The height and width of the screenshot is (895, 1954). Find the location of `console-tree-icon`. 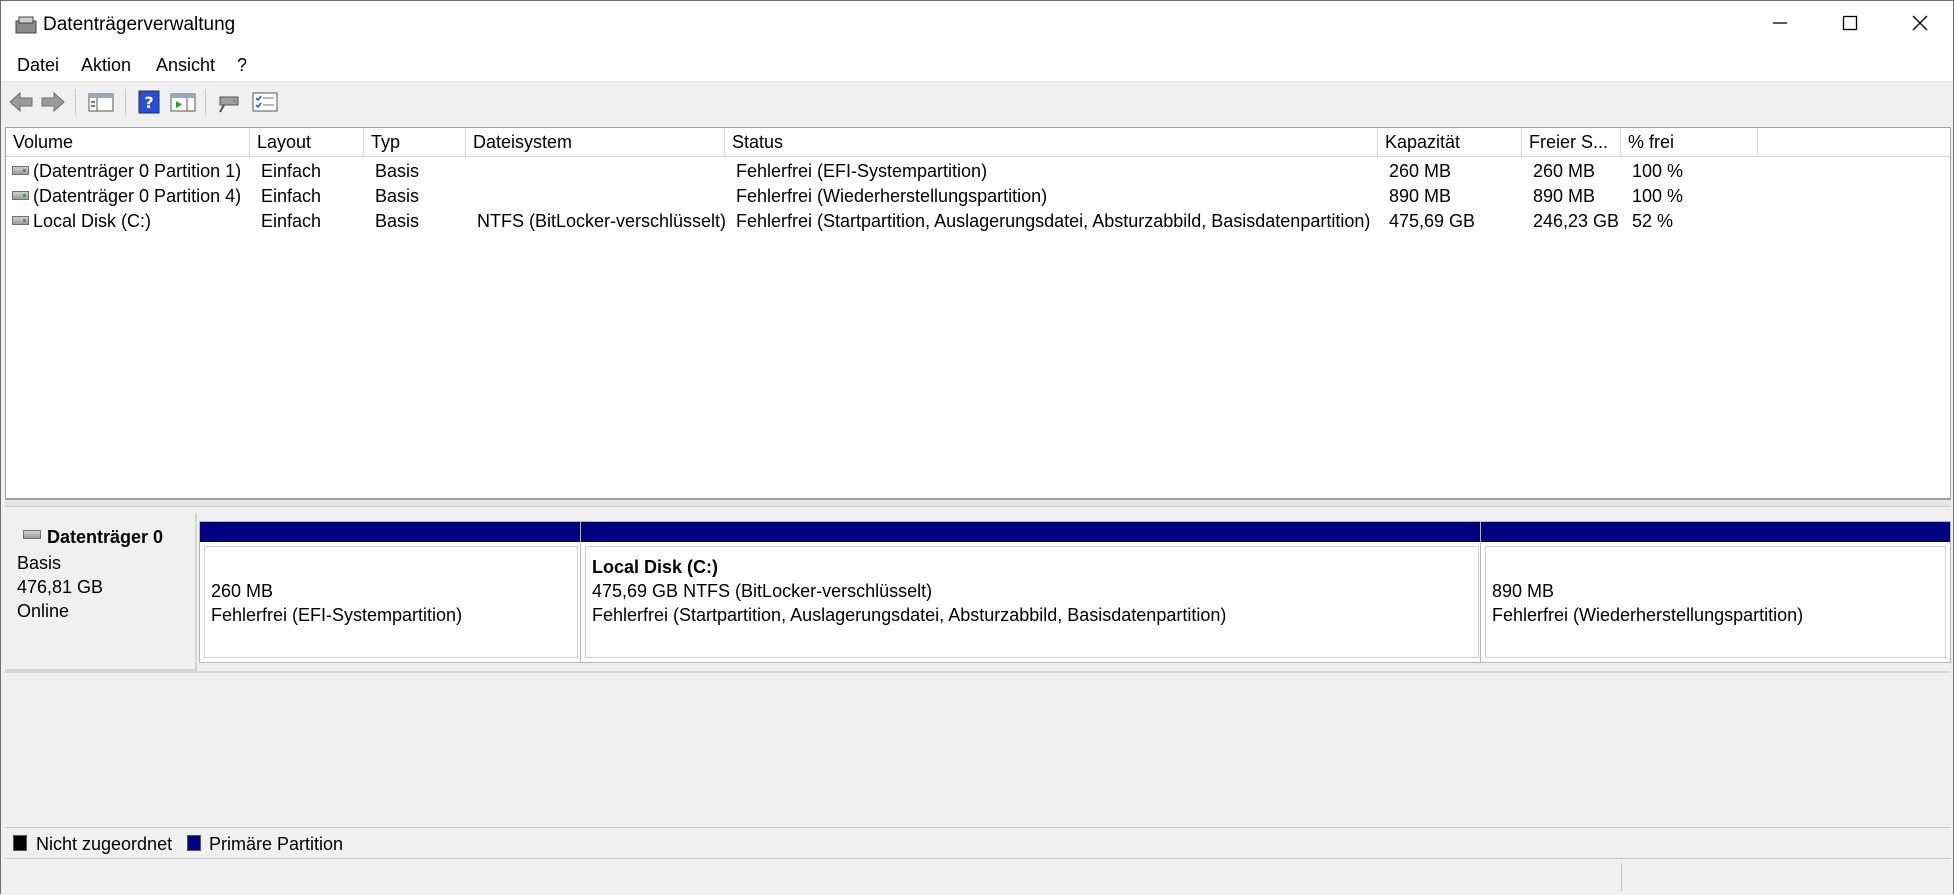

console-tree-icon is located at coordinates (101, 102).